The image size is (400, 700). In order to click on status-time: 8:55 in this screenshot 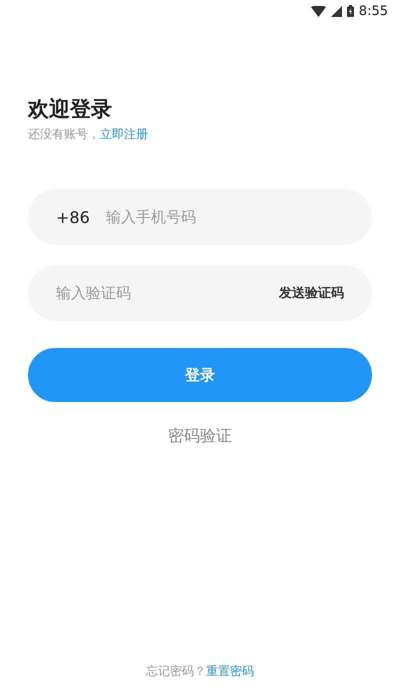, I will do `click(373, 11)`.